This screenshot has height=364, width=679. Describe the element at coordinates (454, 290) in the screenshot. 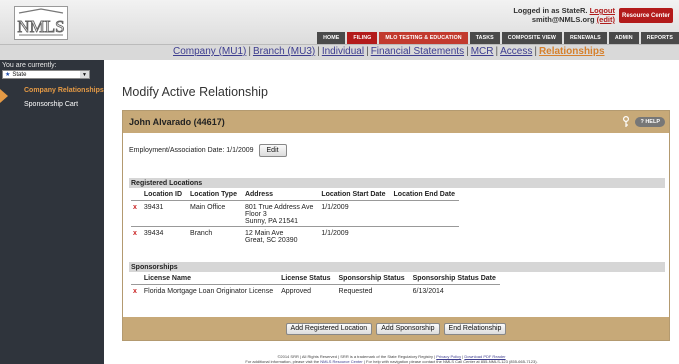

I see `sponsorship-status-date: 6/13/2014` at that location.